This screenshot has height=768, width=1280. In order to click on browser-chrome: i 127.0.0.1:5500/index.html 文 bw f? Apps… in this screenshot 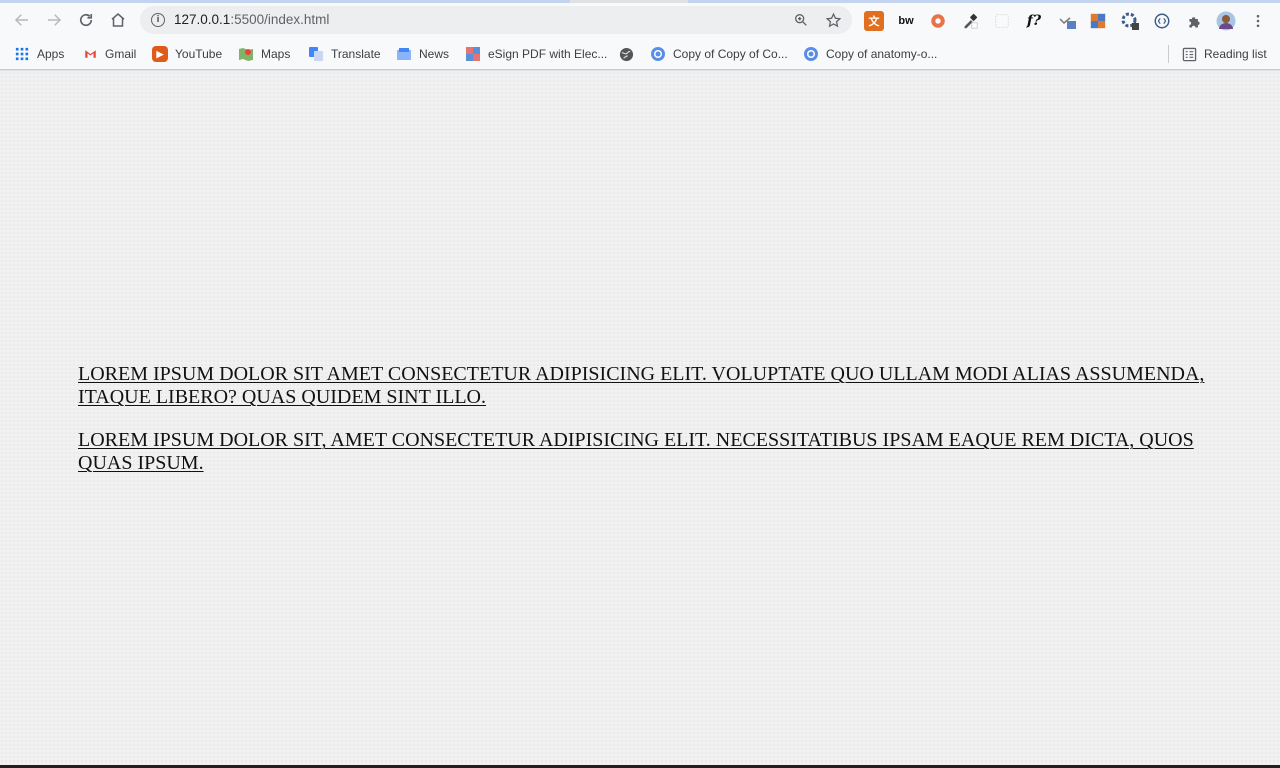, I will do `click(640, 35)`.